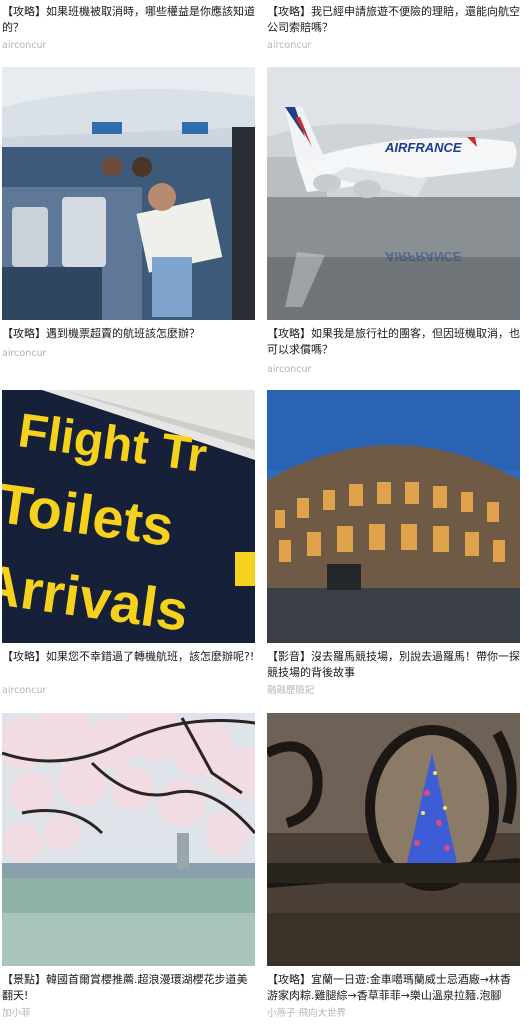 The image size is (529, 1024). Describe the element at coordinates (16, 1013) in the screenshot. I see `article-source: 加小菲` at that location.